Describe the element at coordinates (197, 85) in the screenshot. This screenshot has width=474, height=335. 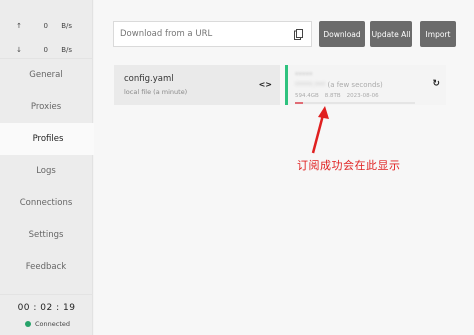
I see `profile-card-local: config.yaml local file (a minute) <>` at that location.